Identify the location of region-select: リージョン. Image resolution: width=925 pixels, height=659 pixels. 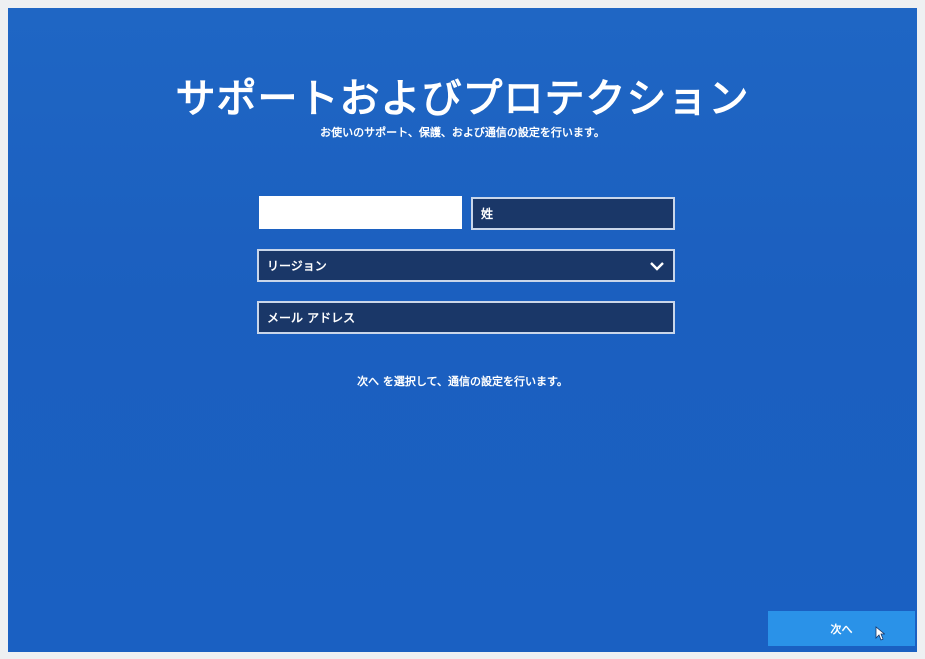
(466, 265).